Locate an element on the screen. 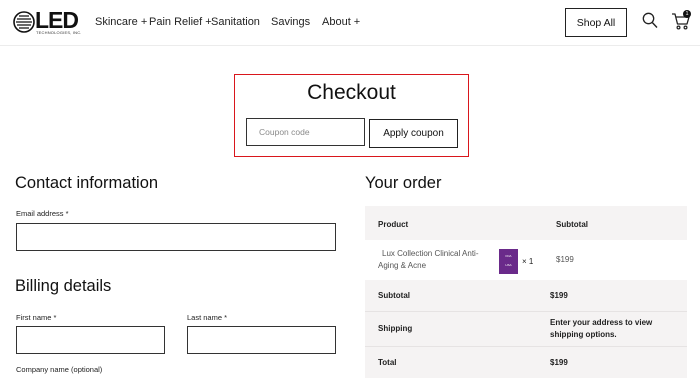 The width and height of the screenshot is (700, 378). shipping-info-line-2: shipping options. is located at coordinates (583, 334).